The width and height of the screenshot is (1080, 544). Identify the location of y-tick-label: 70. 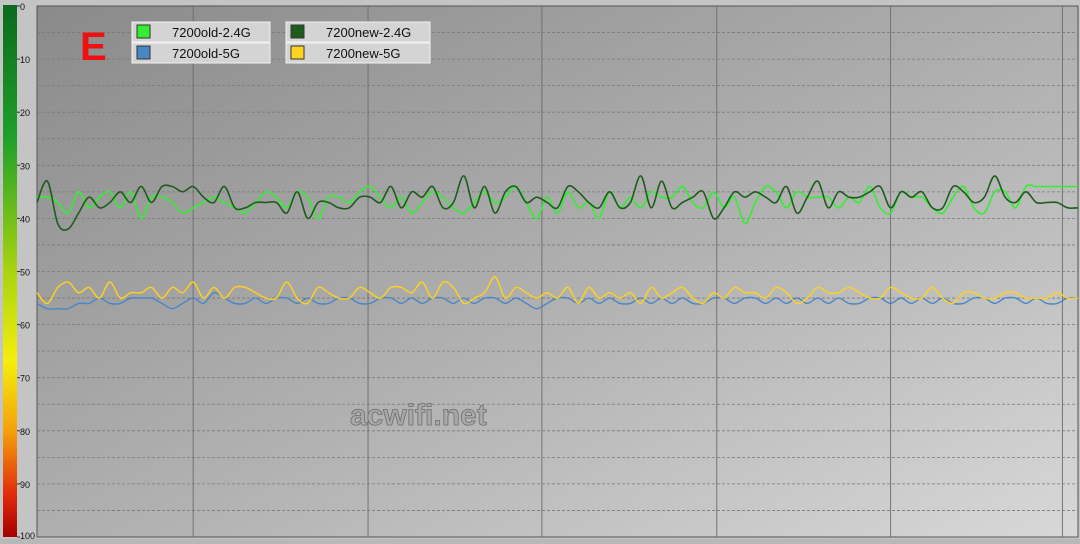
(25, 379).